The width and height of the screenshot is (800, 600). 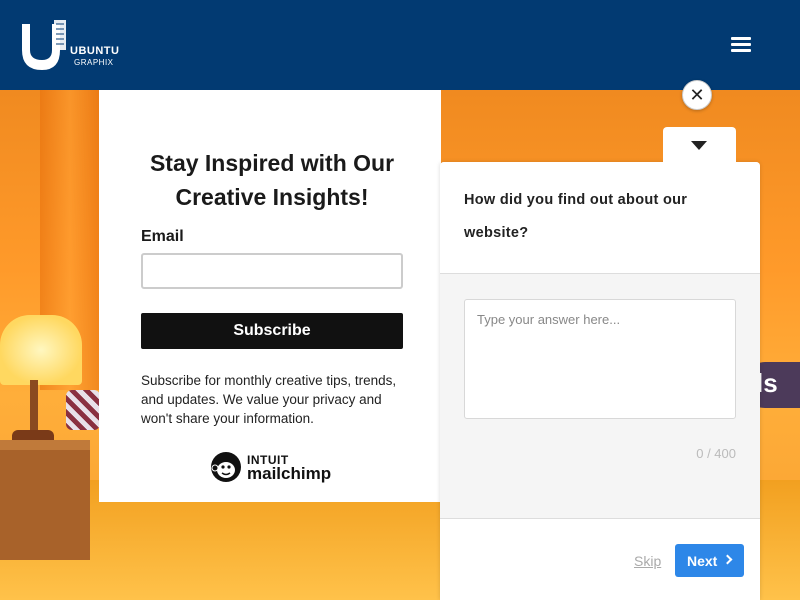 I want to click on hamburger-menu-icon, so click(x=741, y=45).